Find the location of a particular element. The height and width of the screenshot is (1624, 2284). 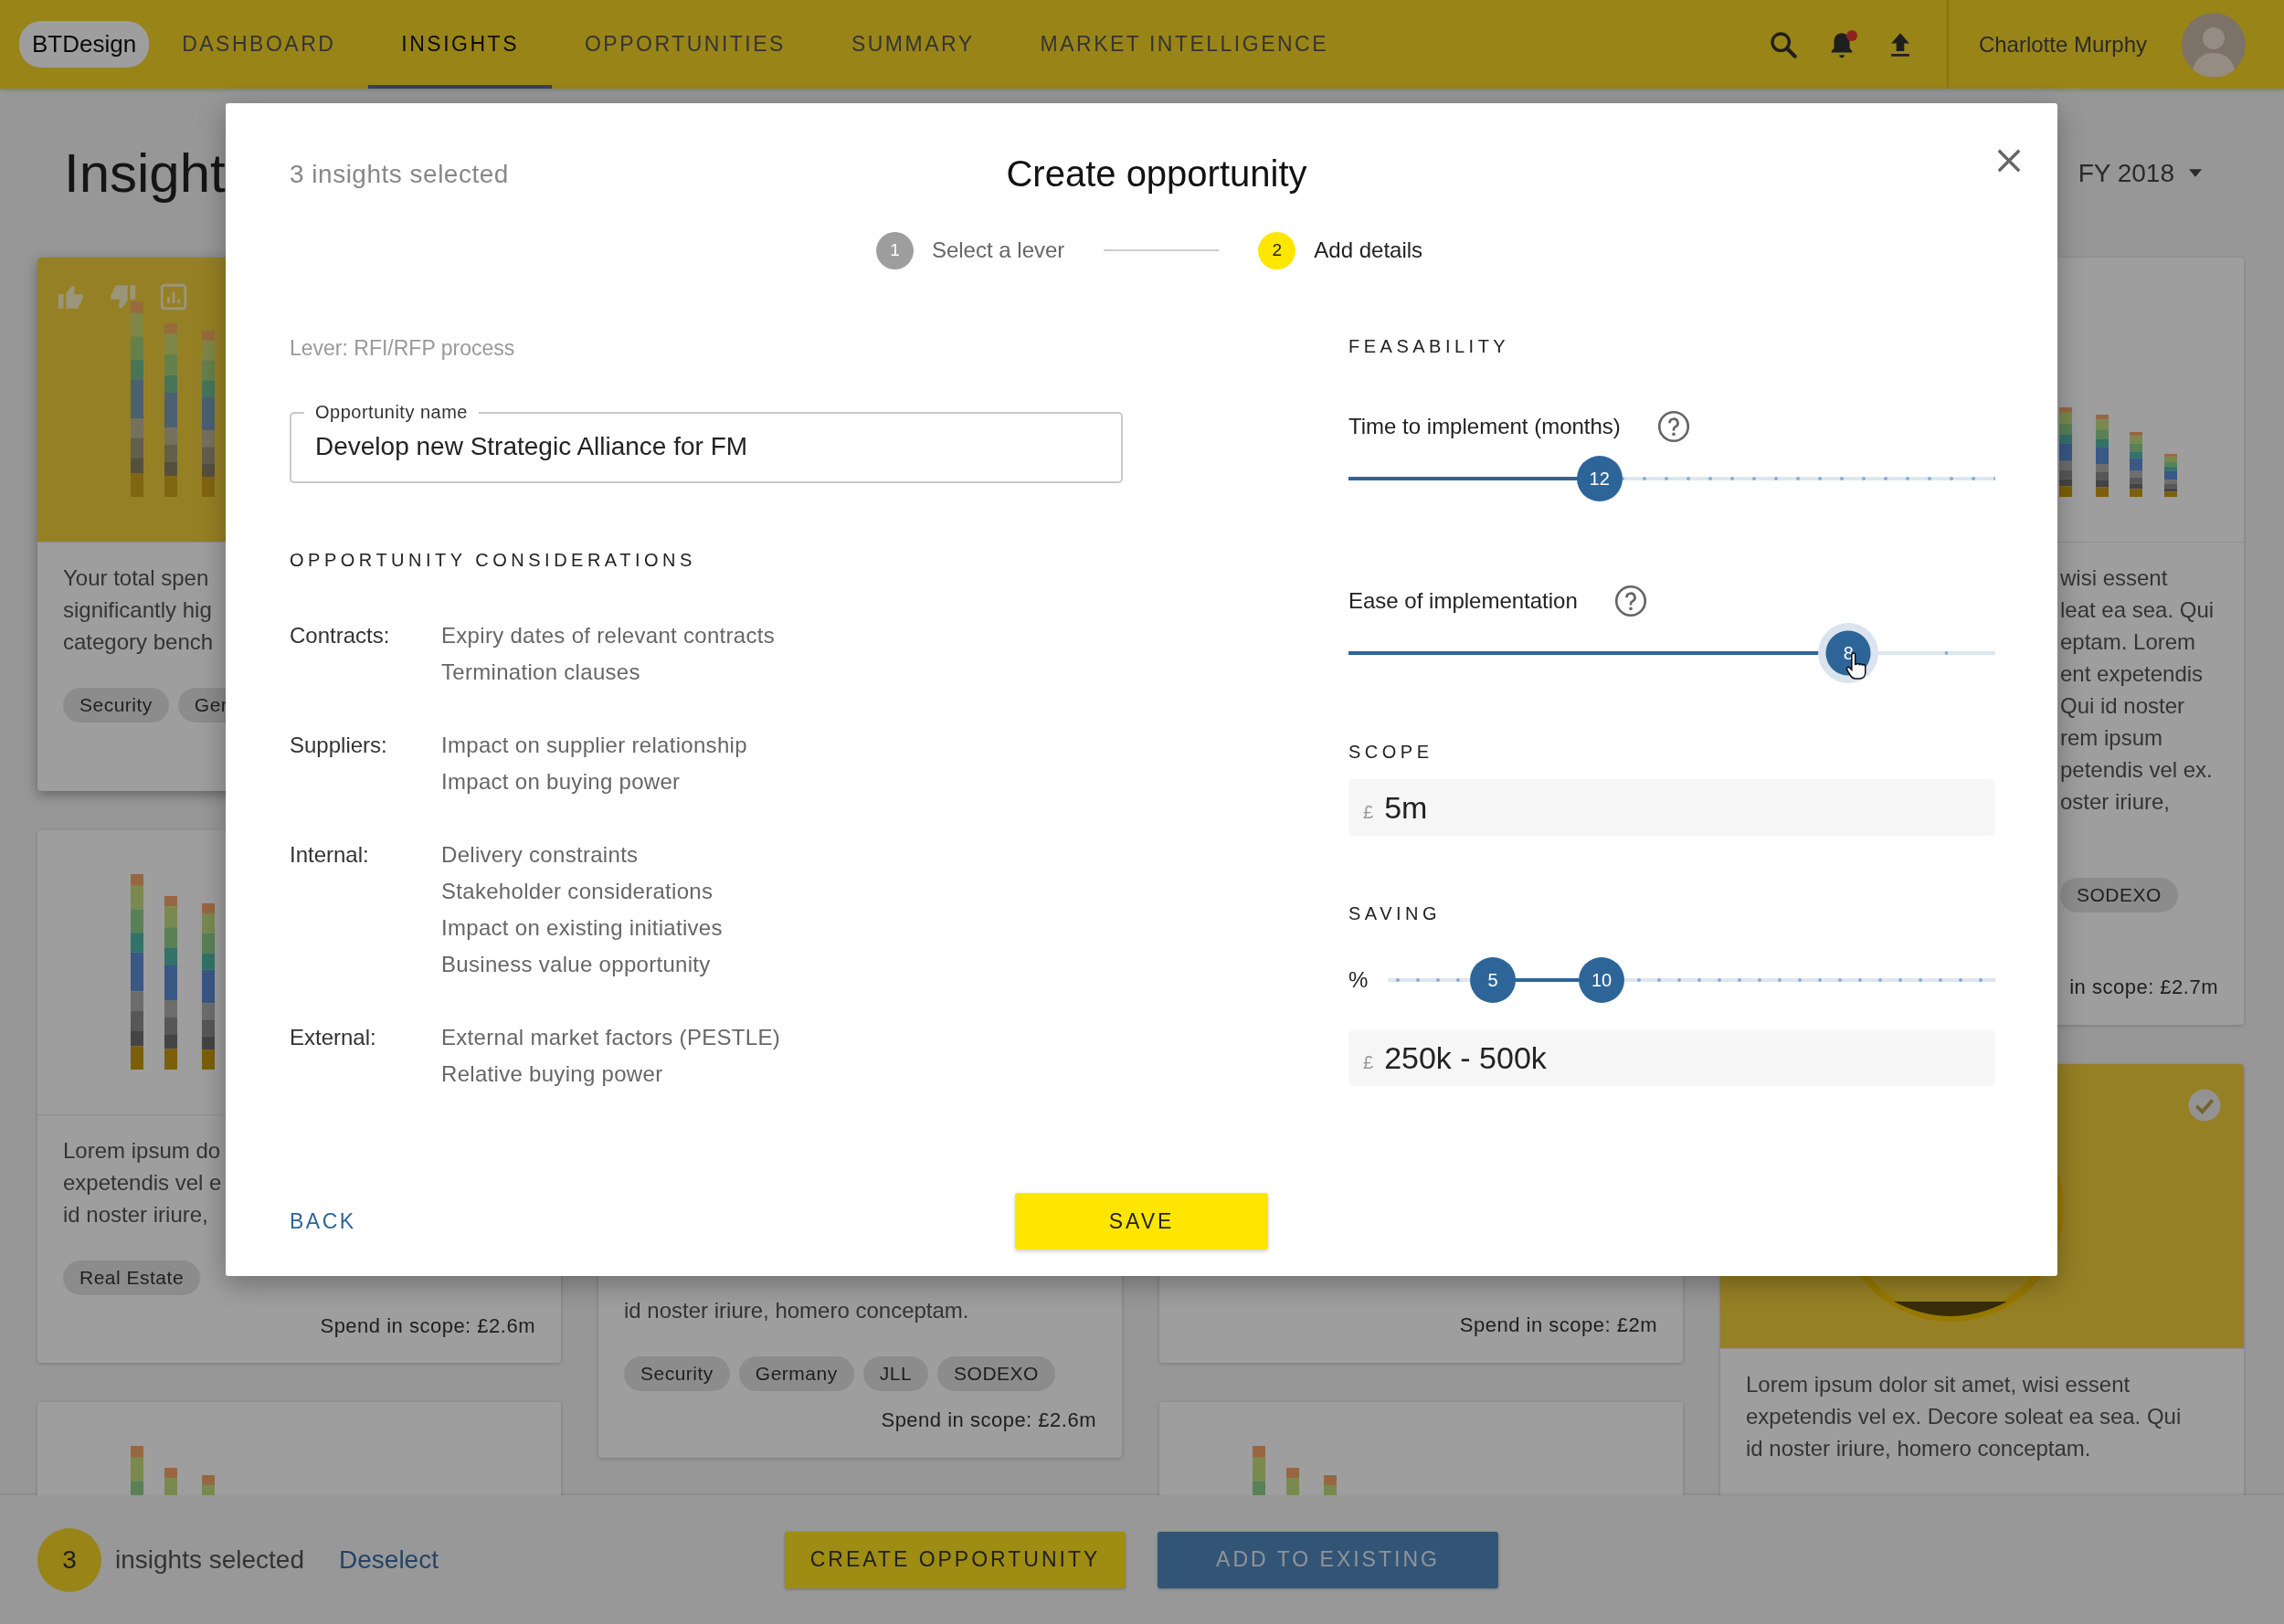

slider-label: Time to implement (months) is located at coordinates (1484, 427).